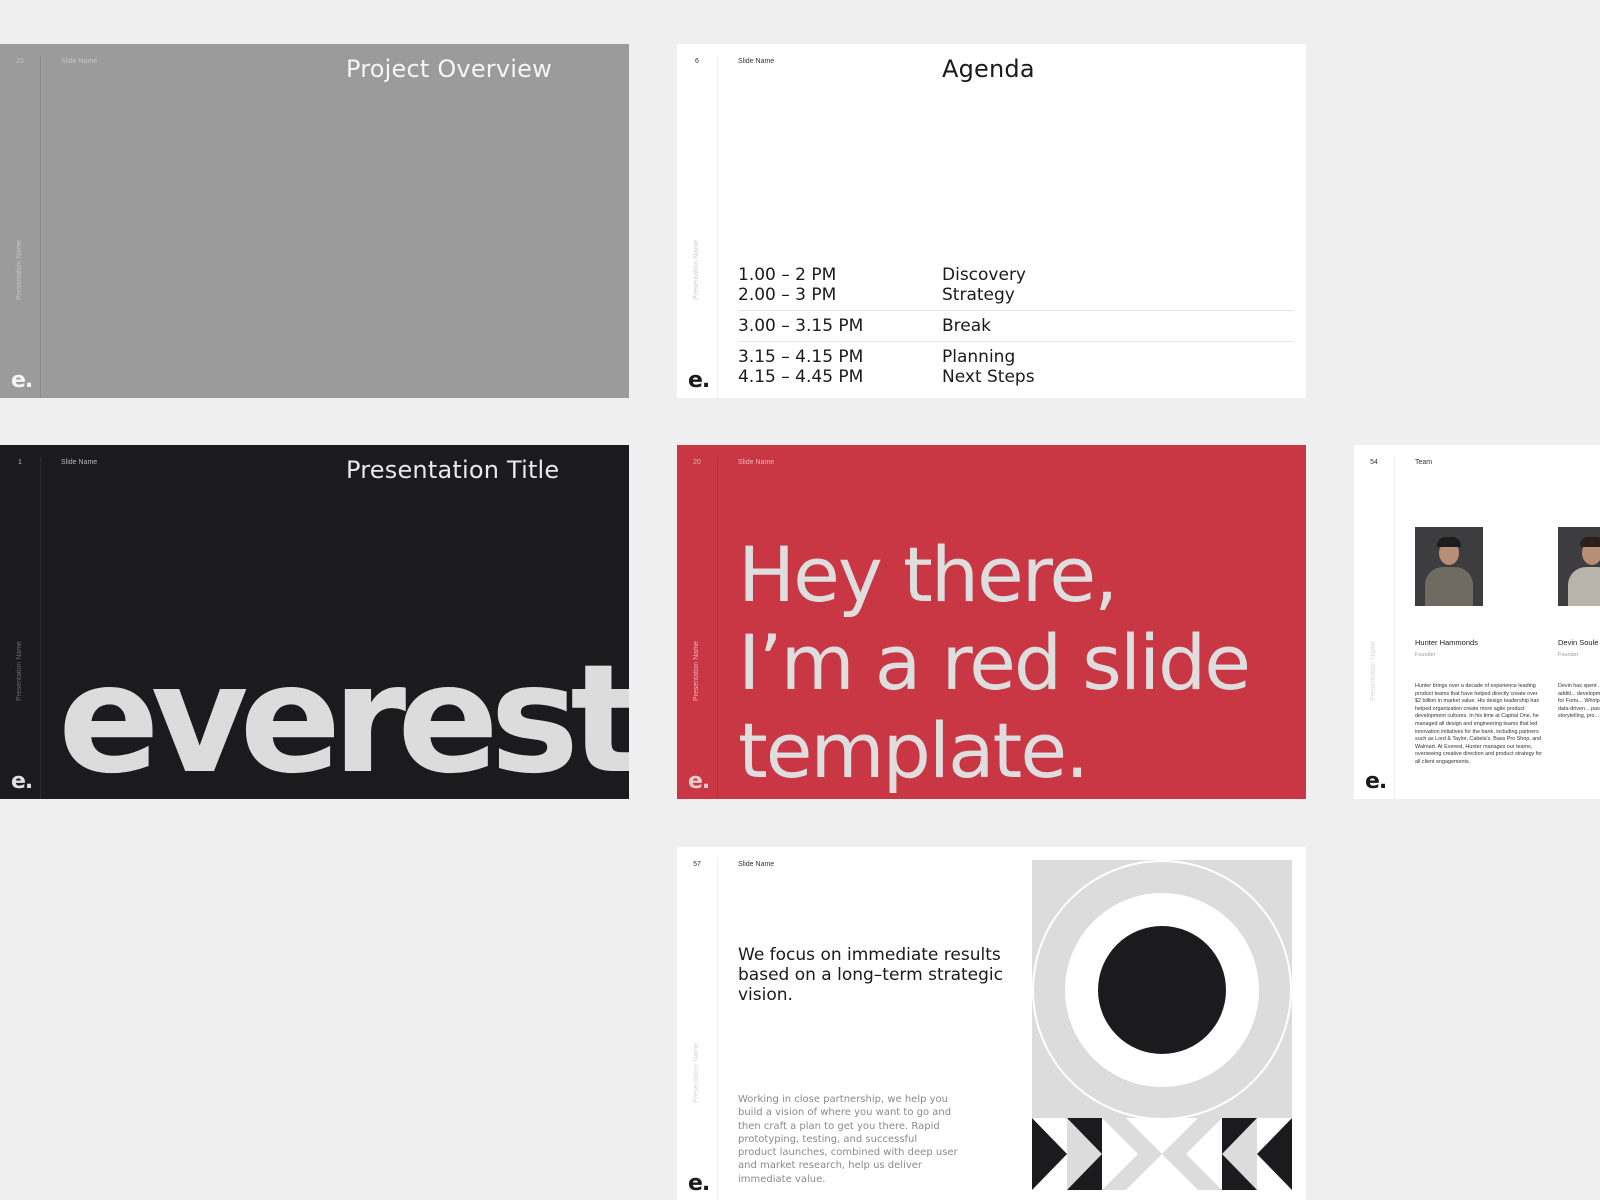  What do you see at coordinates (1374, 462) in the screenshot?
I see `slide-number: 54` at bounding box center [1374, 462].